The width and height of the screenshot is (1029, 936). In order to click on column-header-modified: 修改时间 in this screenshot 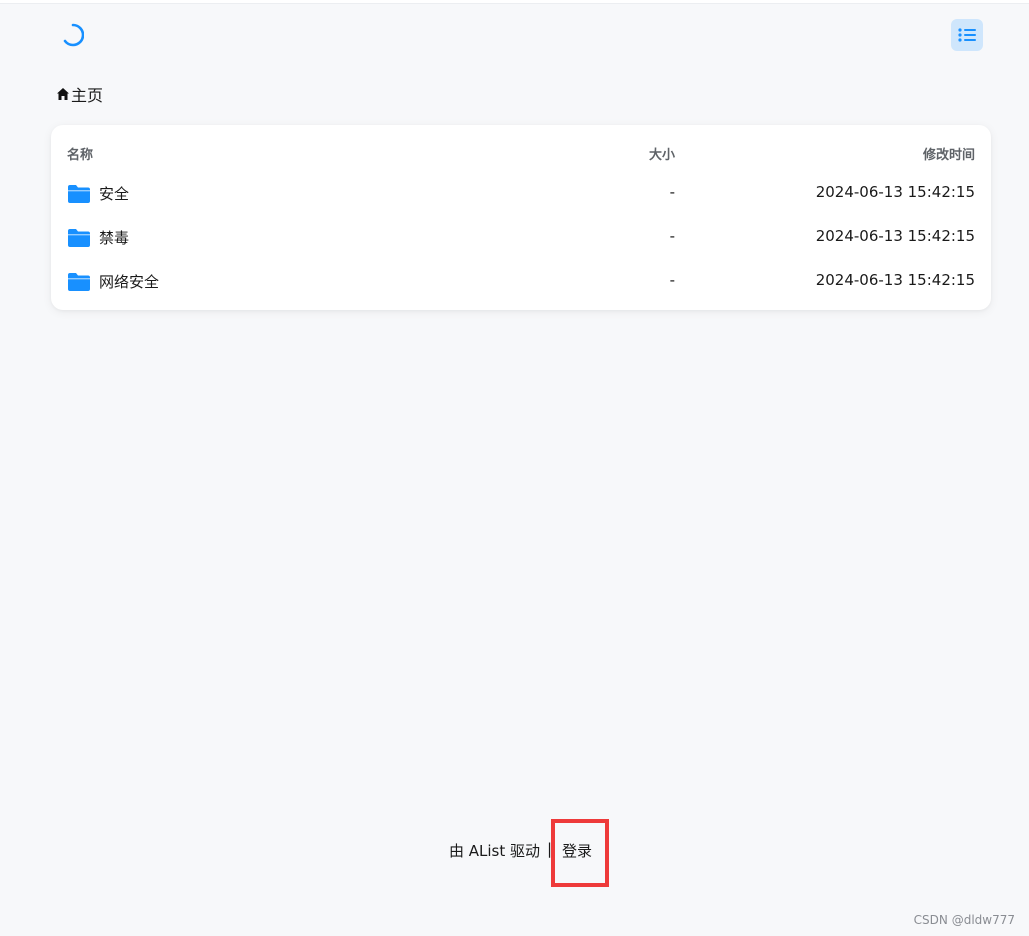, I will do `click(949, 153)`.